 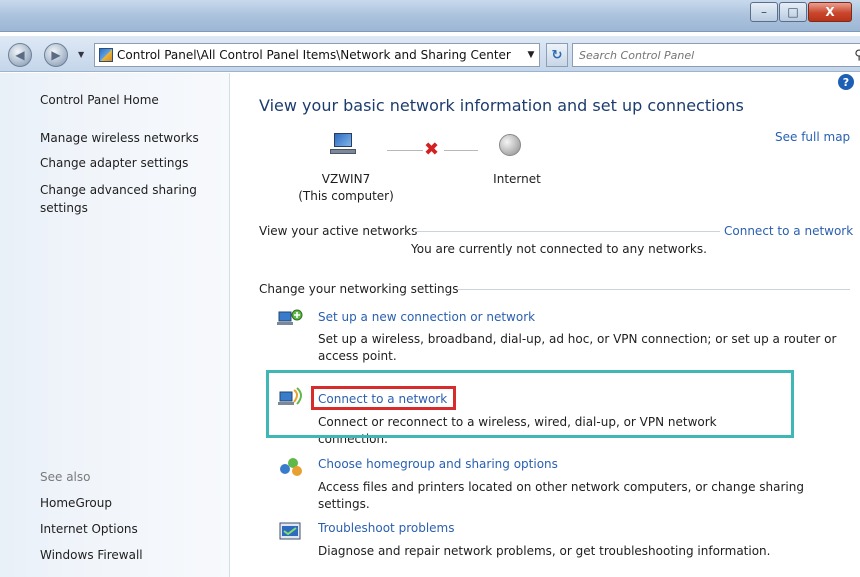 What do you see at coordinates (431, 149) in the screenshot?
I see `disconnected-x-icon: ✖` at bounding box center [431, 149].